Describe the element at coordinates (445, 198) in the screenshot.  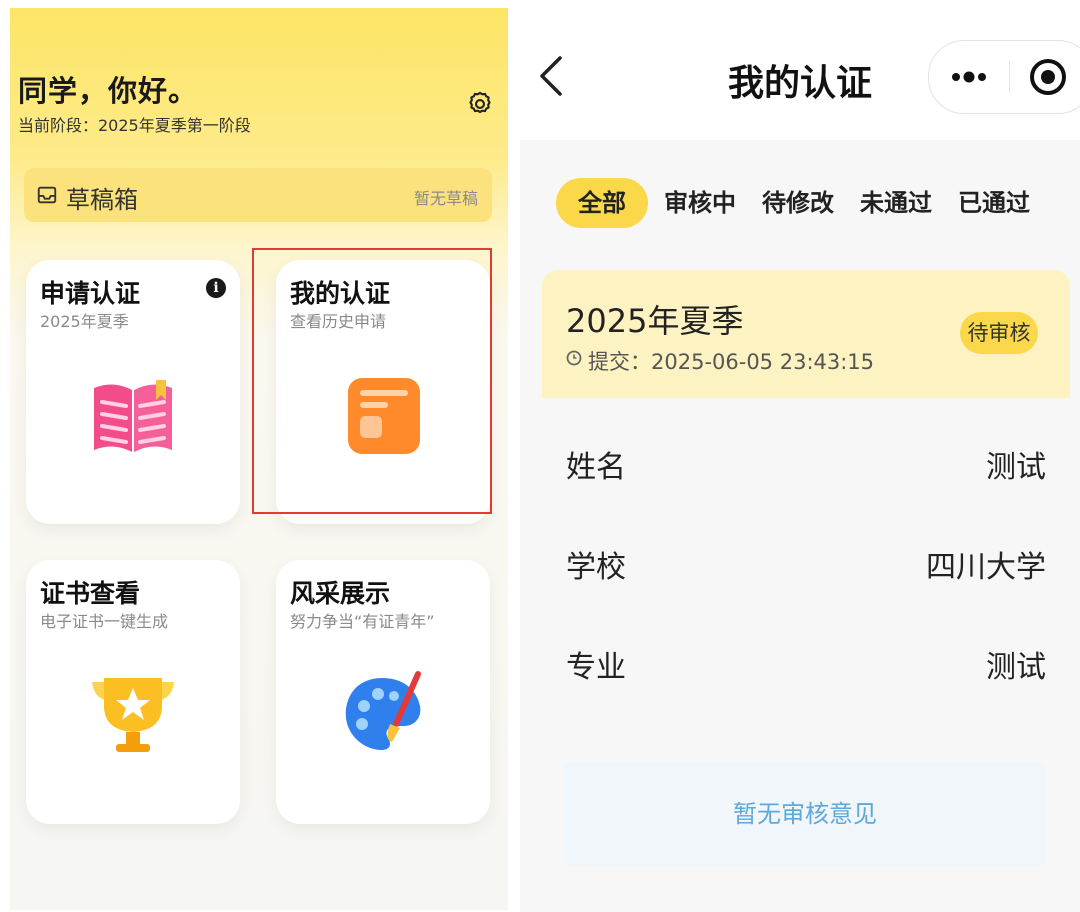
I see `drafts-status: 暂无草稿` at that location.